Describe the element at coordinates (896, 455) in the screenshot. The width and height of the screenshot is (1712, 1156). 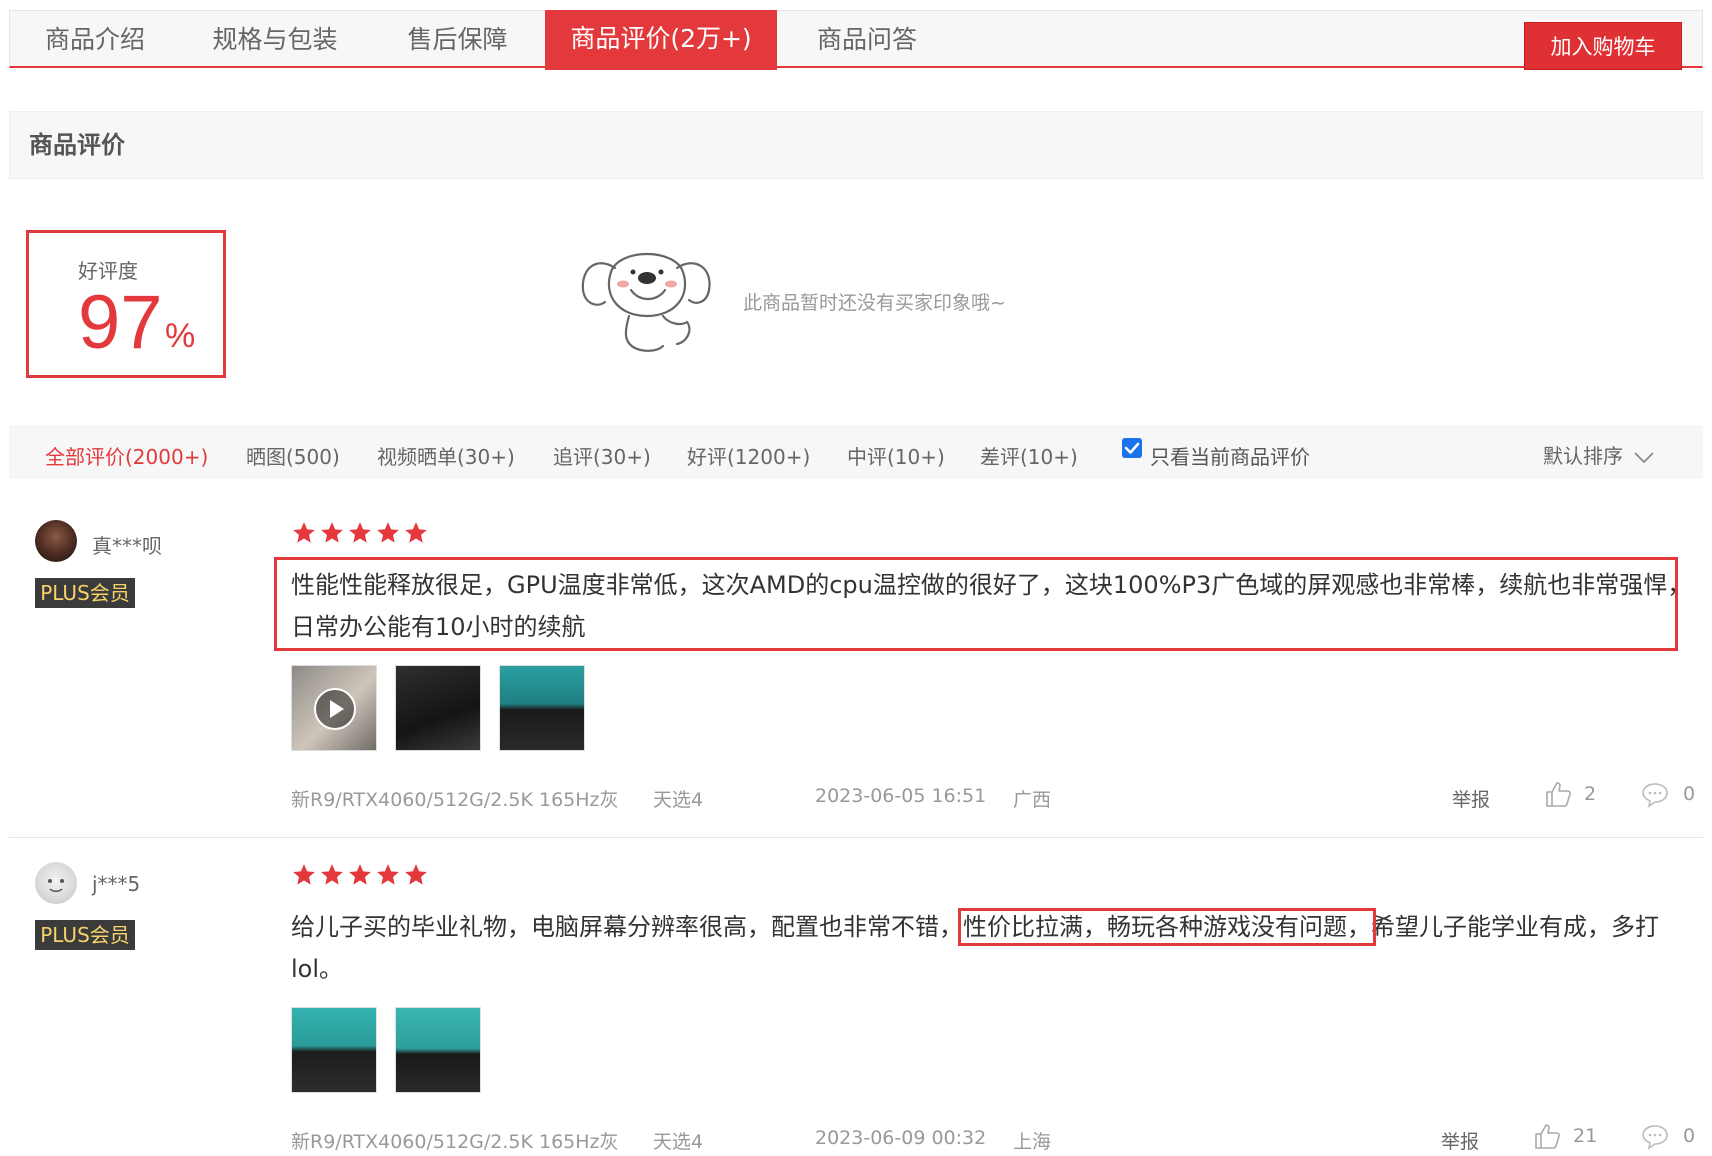
I see `filter-neutral: 中评(10+)` at that location.